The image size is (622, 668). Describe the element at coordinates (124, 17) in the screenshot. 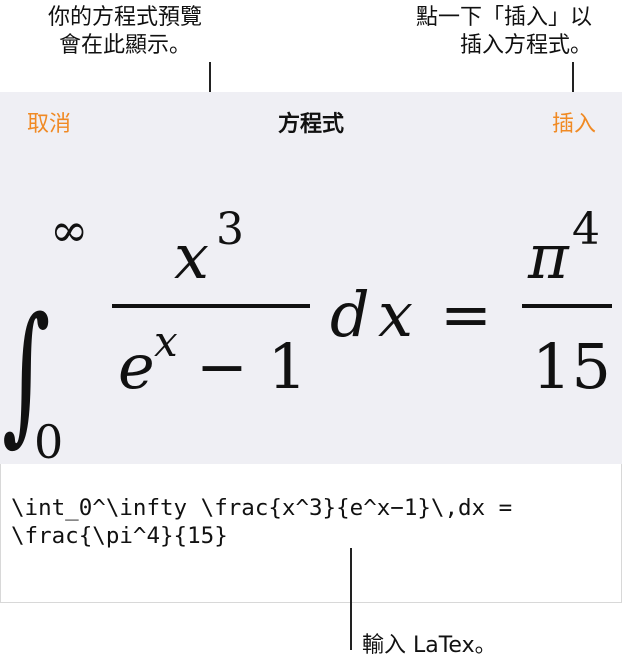

I see `callout-preview-line1: 你的方程式預覽` at that location.